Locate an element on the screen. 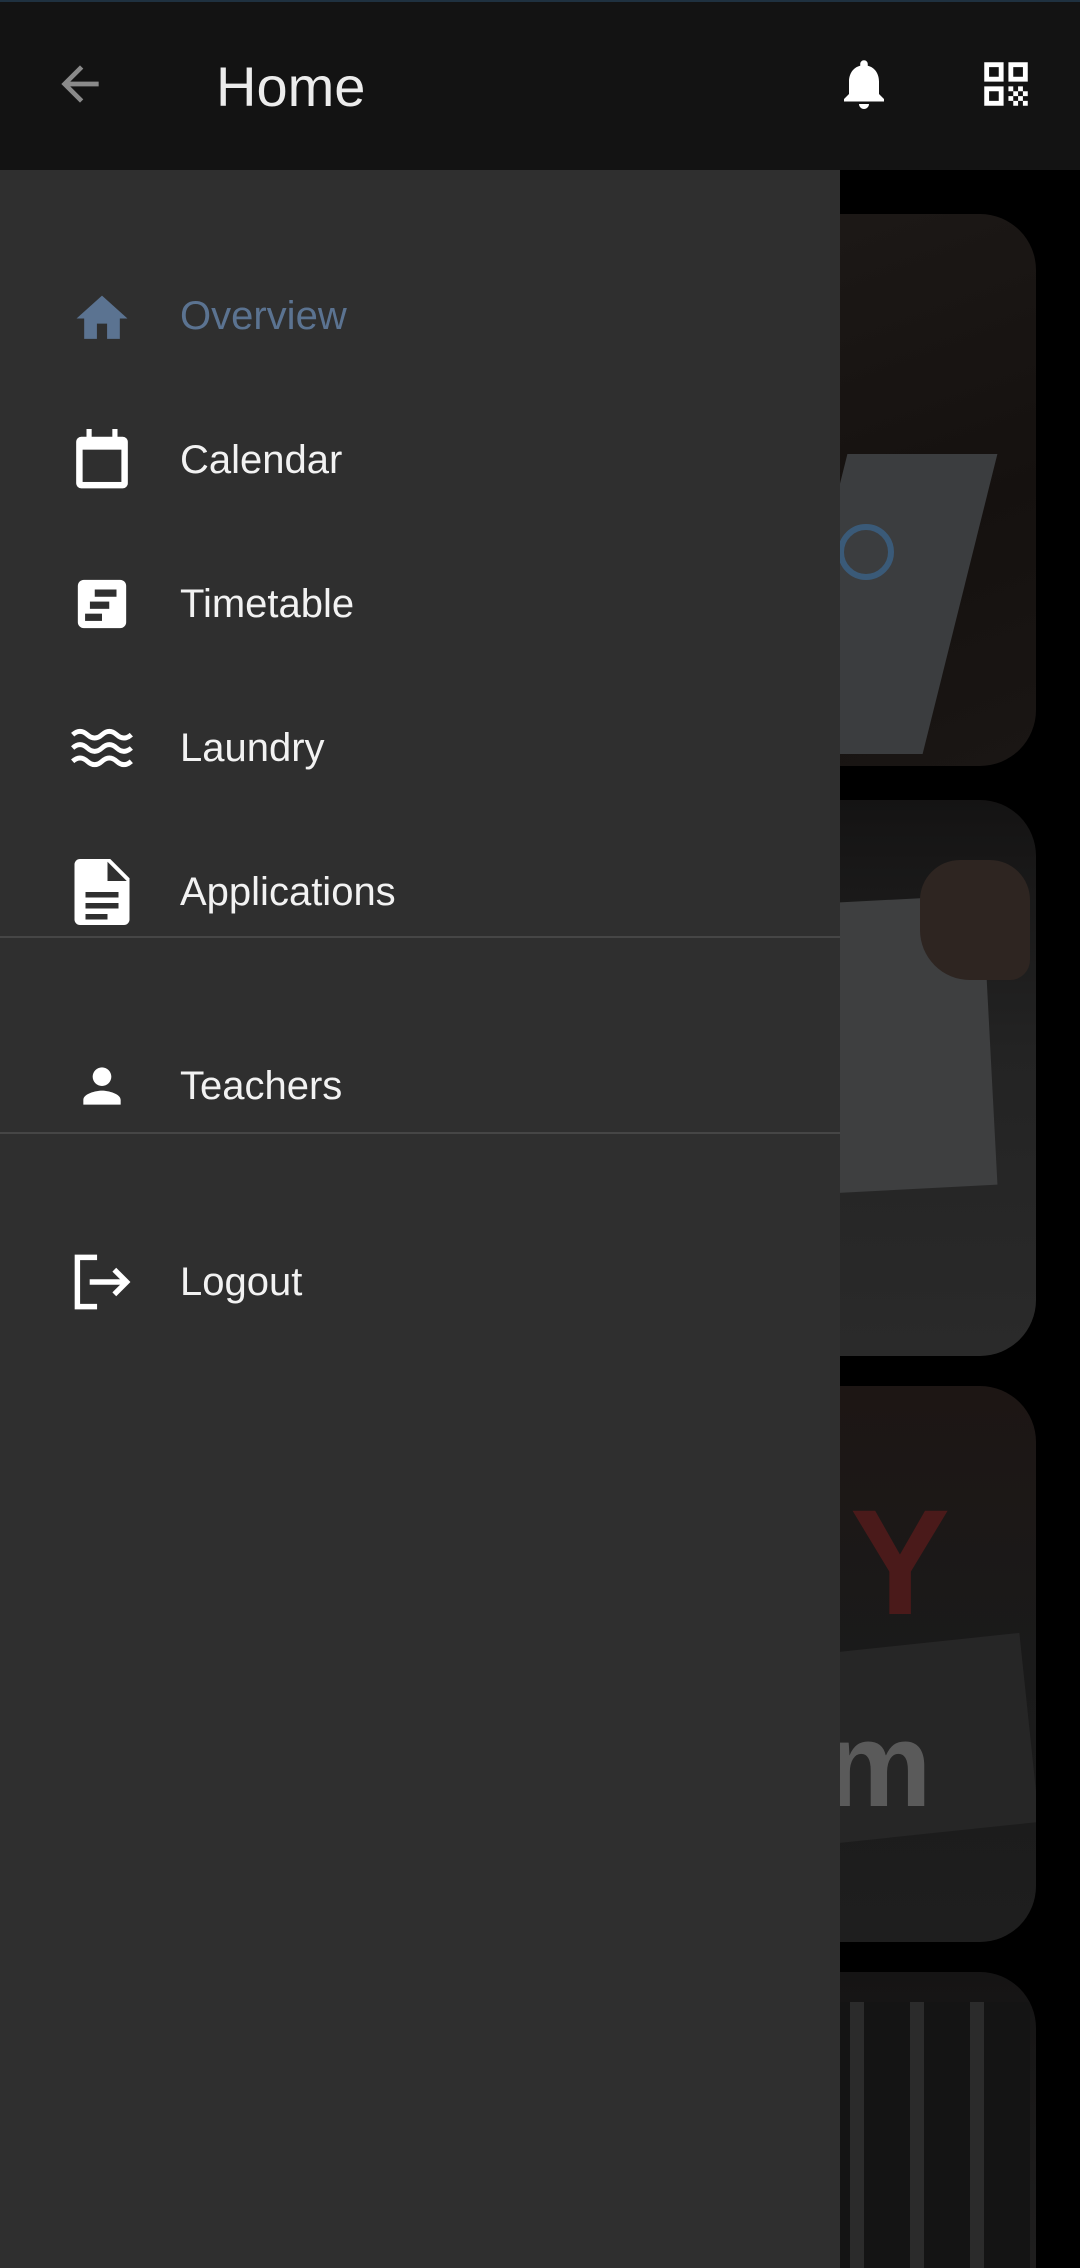  notifications-button is located at coordinates (864, 84).